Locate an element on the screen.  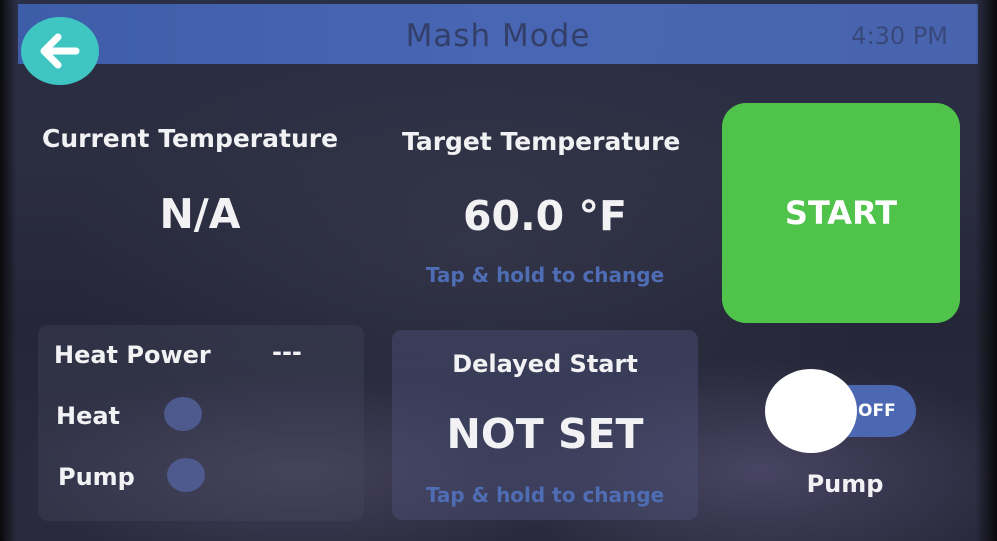
delayed-start-value: NOT SET is located at coordinates (545, 434).